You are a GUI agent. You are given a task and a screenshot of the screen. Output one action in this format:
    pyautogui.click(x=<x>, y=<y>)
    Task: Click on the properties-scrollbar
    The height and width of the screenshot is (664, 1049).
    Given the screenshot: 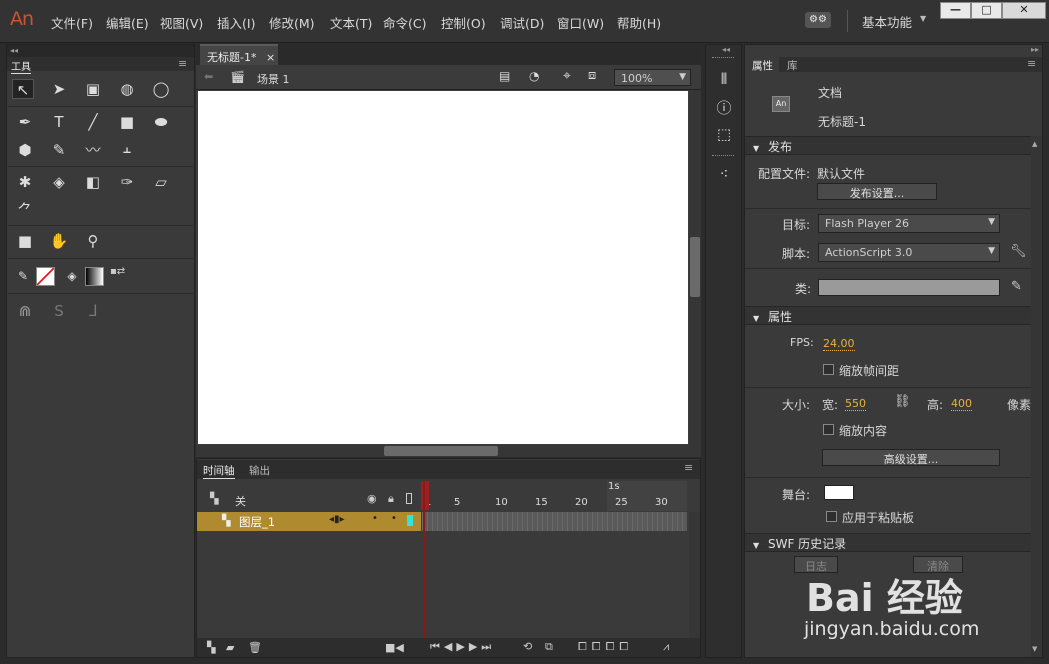 What is the action you would take?
    pyautogui.click(x=1036, y=396)
    